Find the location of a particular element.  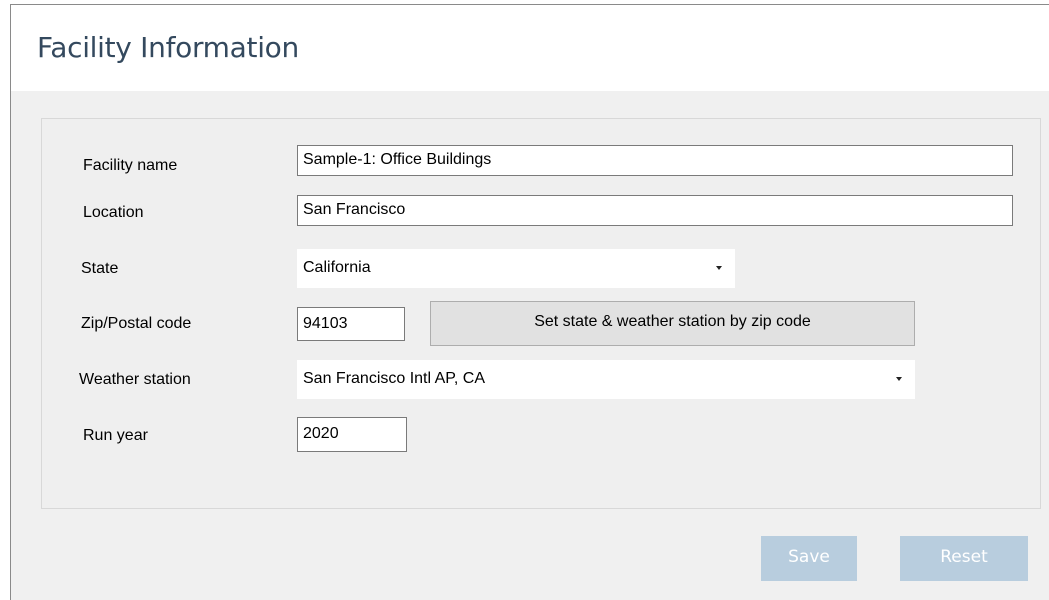

facility-name-field: Sample-1: Office Buildings is located at coordinates (655, 160).